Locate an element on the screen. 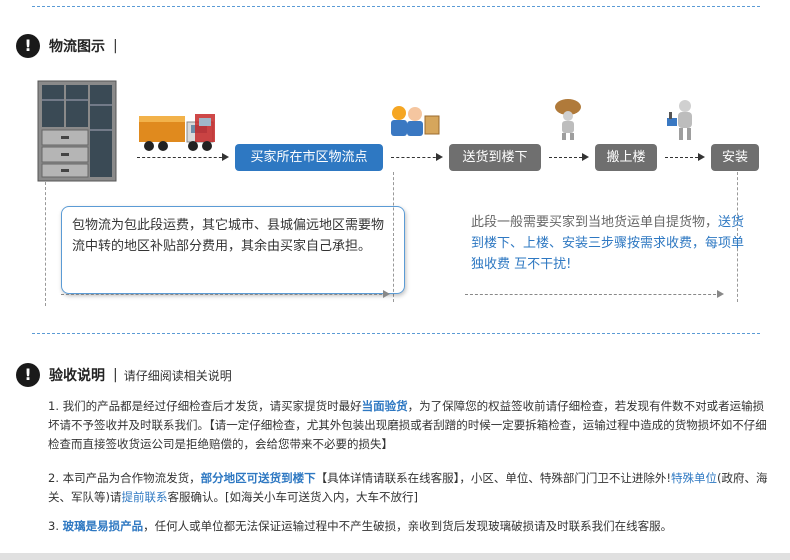 The height and width of the screenshot is (560, 790). acceptance-item-2-special-units: 特殊单位 is located at coordinates (694, 478).